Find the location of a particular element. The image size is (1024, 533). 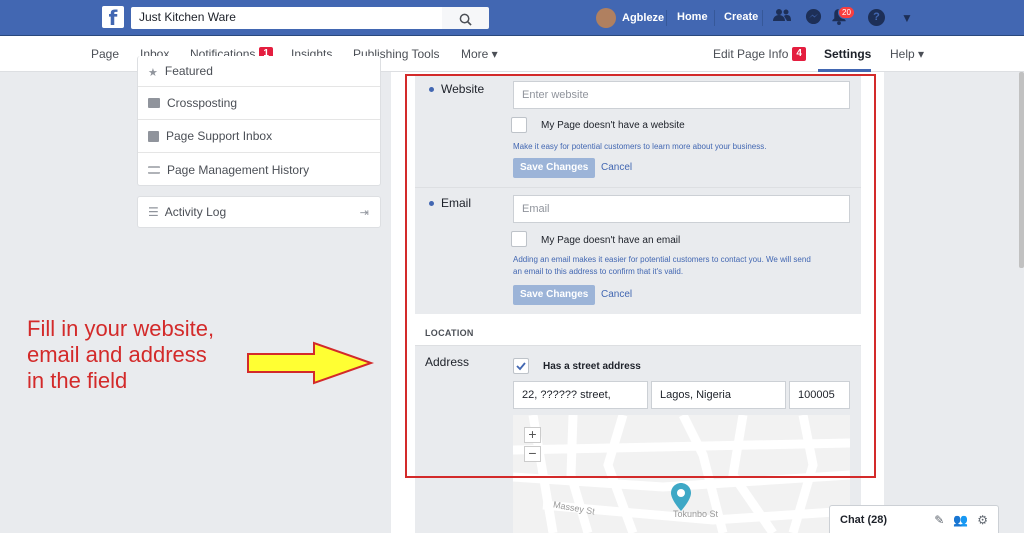

tab-label: Help ▾ is located at coordinates (907, 54).